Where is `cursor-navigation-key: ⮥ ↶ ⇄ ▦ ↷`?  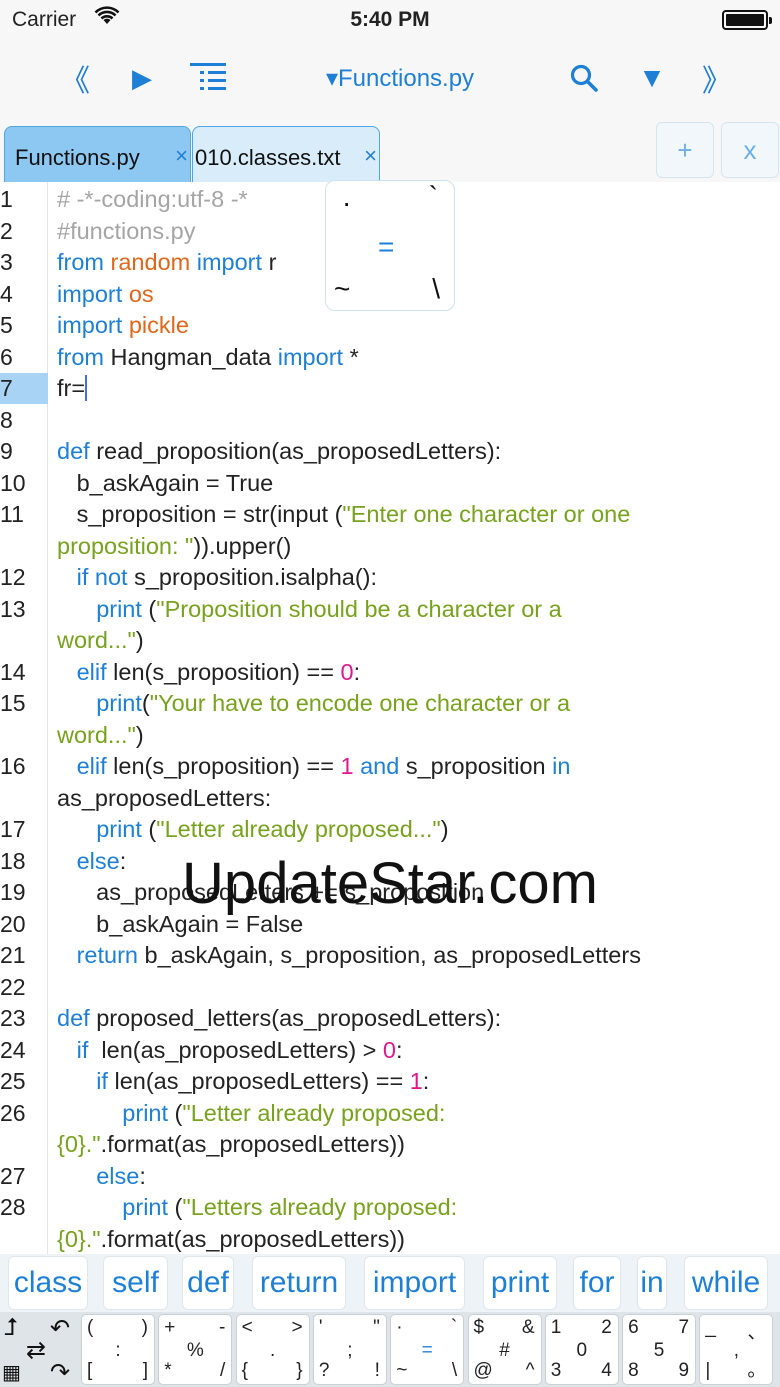 cursor-navigation-key: ⮥ ↶ ⇄ ▦ ↷ is located at coordinates (40, 1349).